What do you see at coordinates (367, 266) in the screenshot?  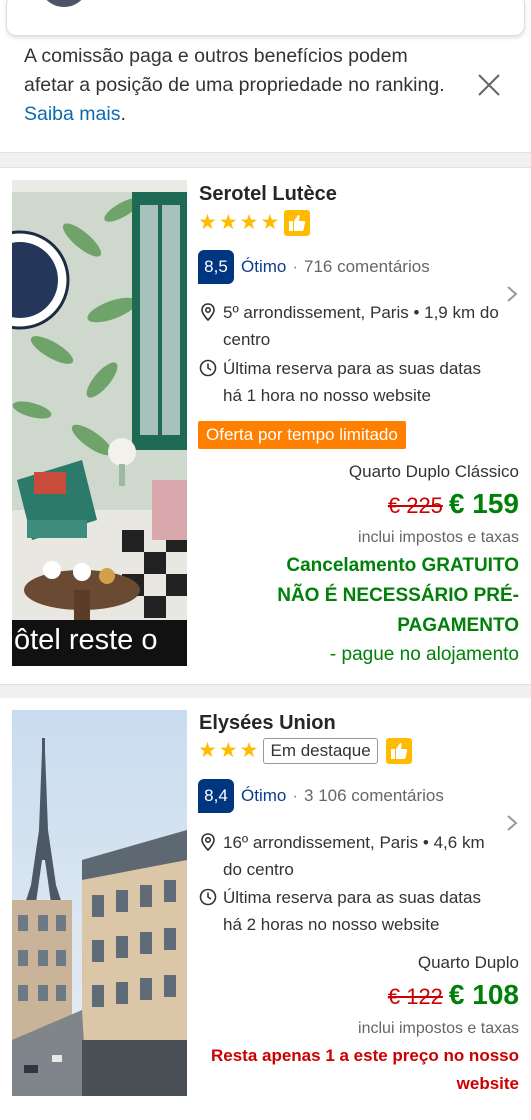 I see `review-count: 716 comentários` at bounding box center [367, 266].